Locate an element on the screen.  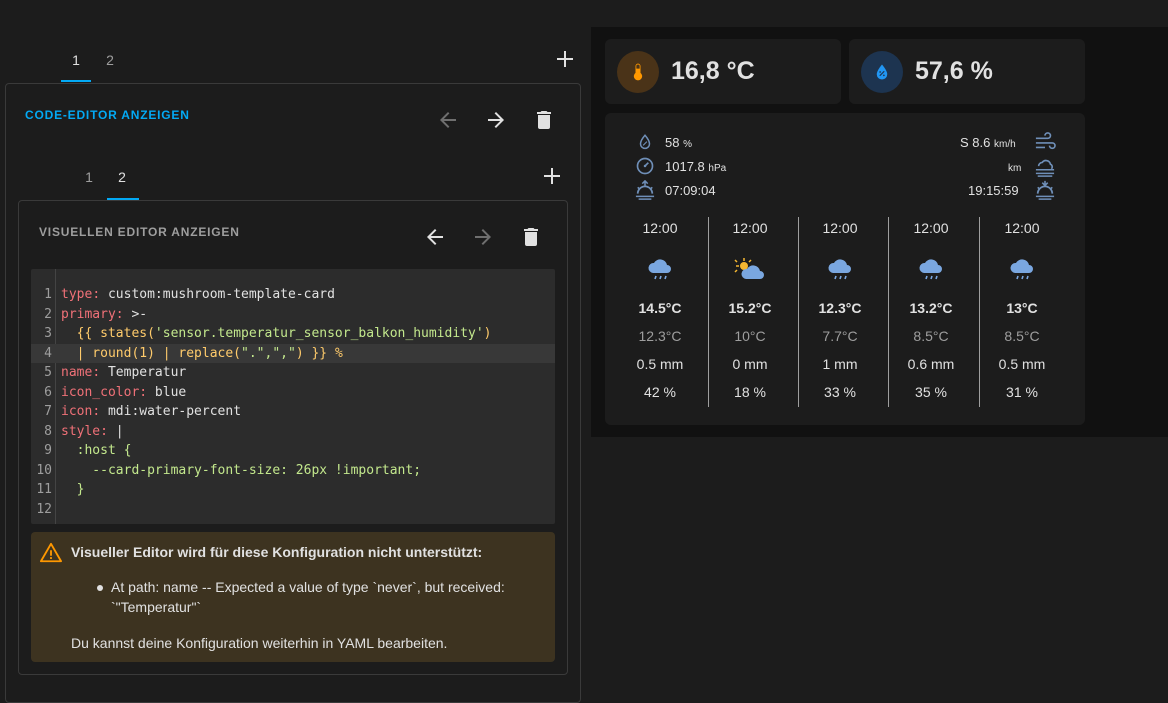
code-text: :host { is located at coordinates (96, 451).